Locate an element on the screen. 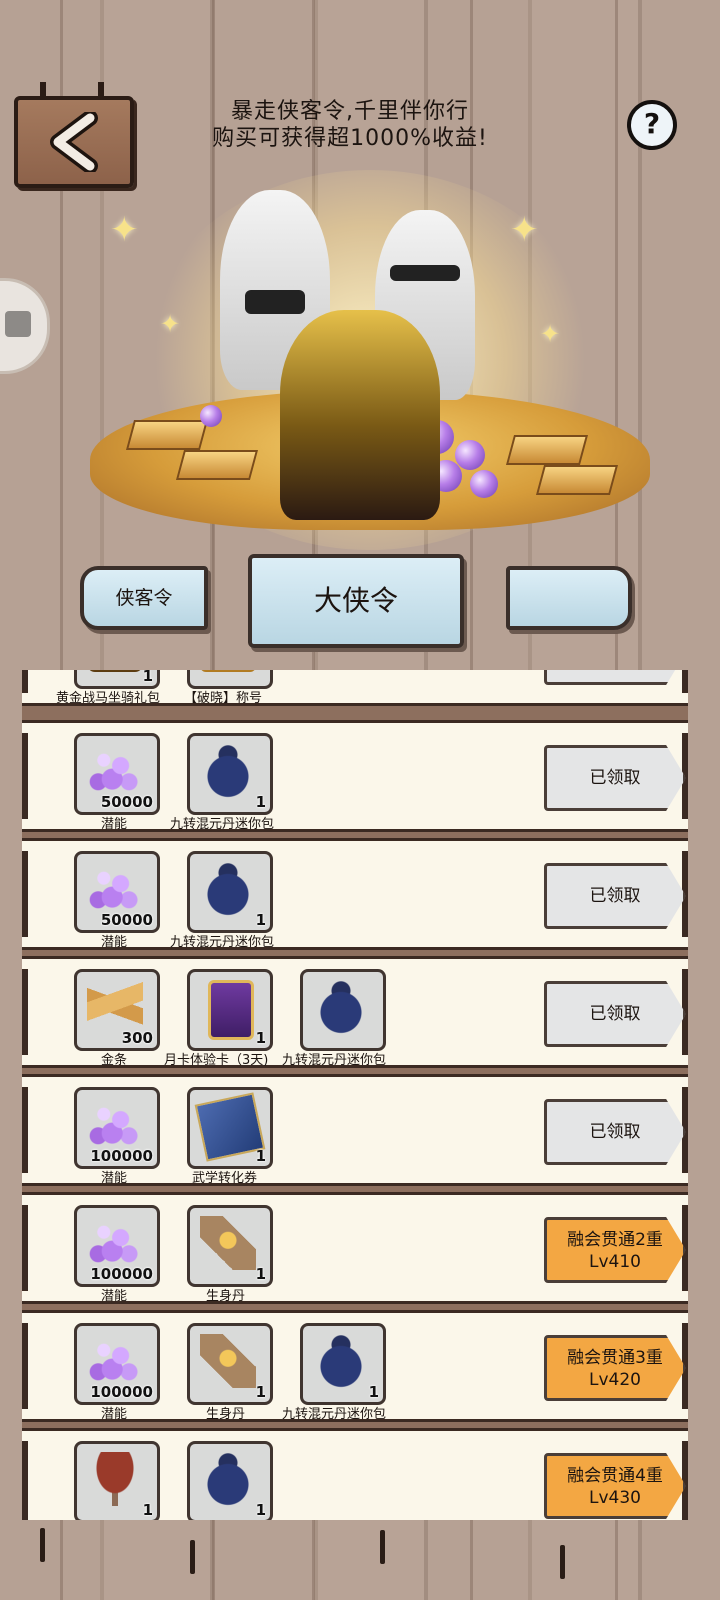  reward-row: 1 1 融会贯通4重 Lv430 is located at coordinates (355, 1474).